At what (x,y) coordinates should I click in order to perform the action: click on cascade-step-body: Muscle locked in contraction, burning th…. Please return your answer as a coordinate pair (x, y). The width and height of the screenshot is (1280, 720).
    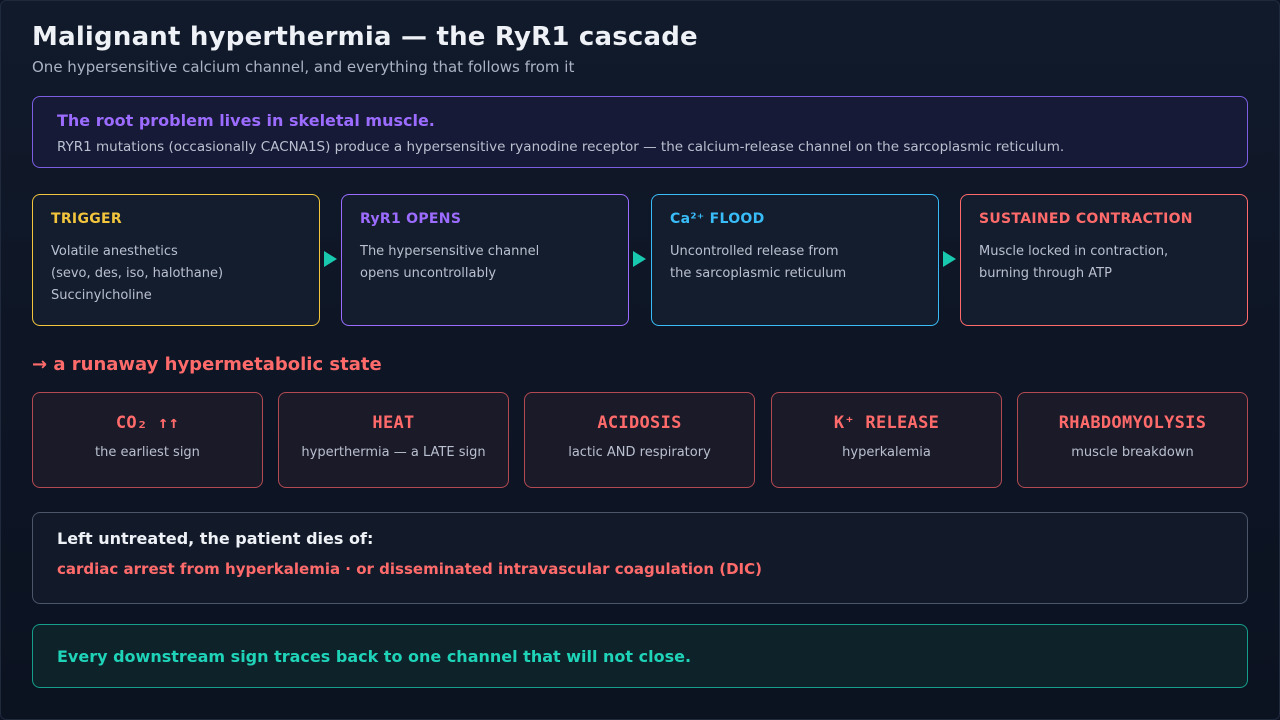
    Looking at the image, I should click on (1074, 262).